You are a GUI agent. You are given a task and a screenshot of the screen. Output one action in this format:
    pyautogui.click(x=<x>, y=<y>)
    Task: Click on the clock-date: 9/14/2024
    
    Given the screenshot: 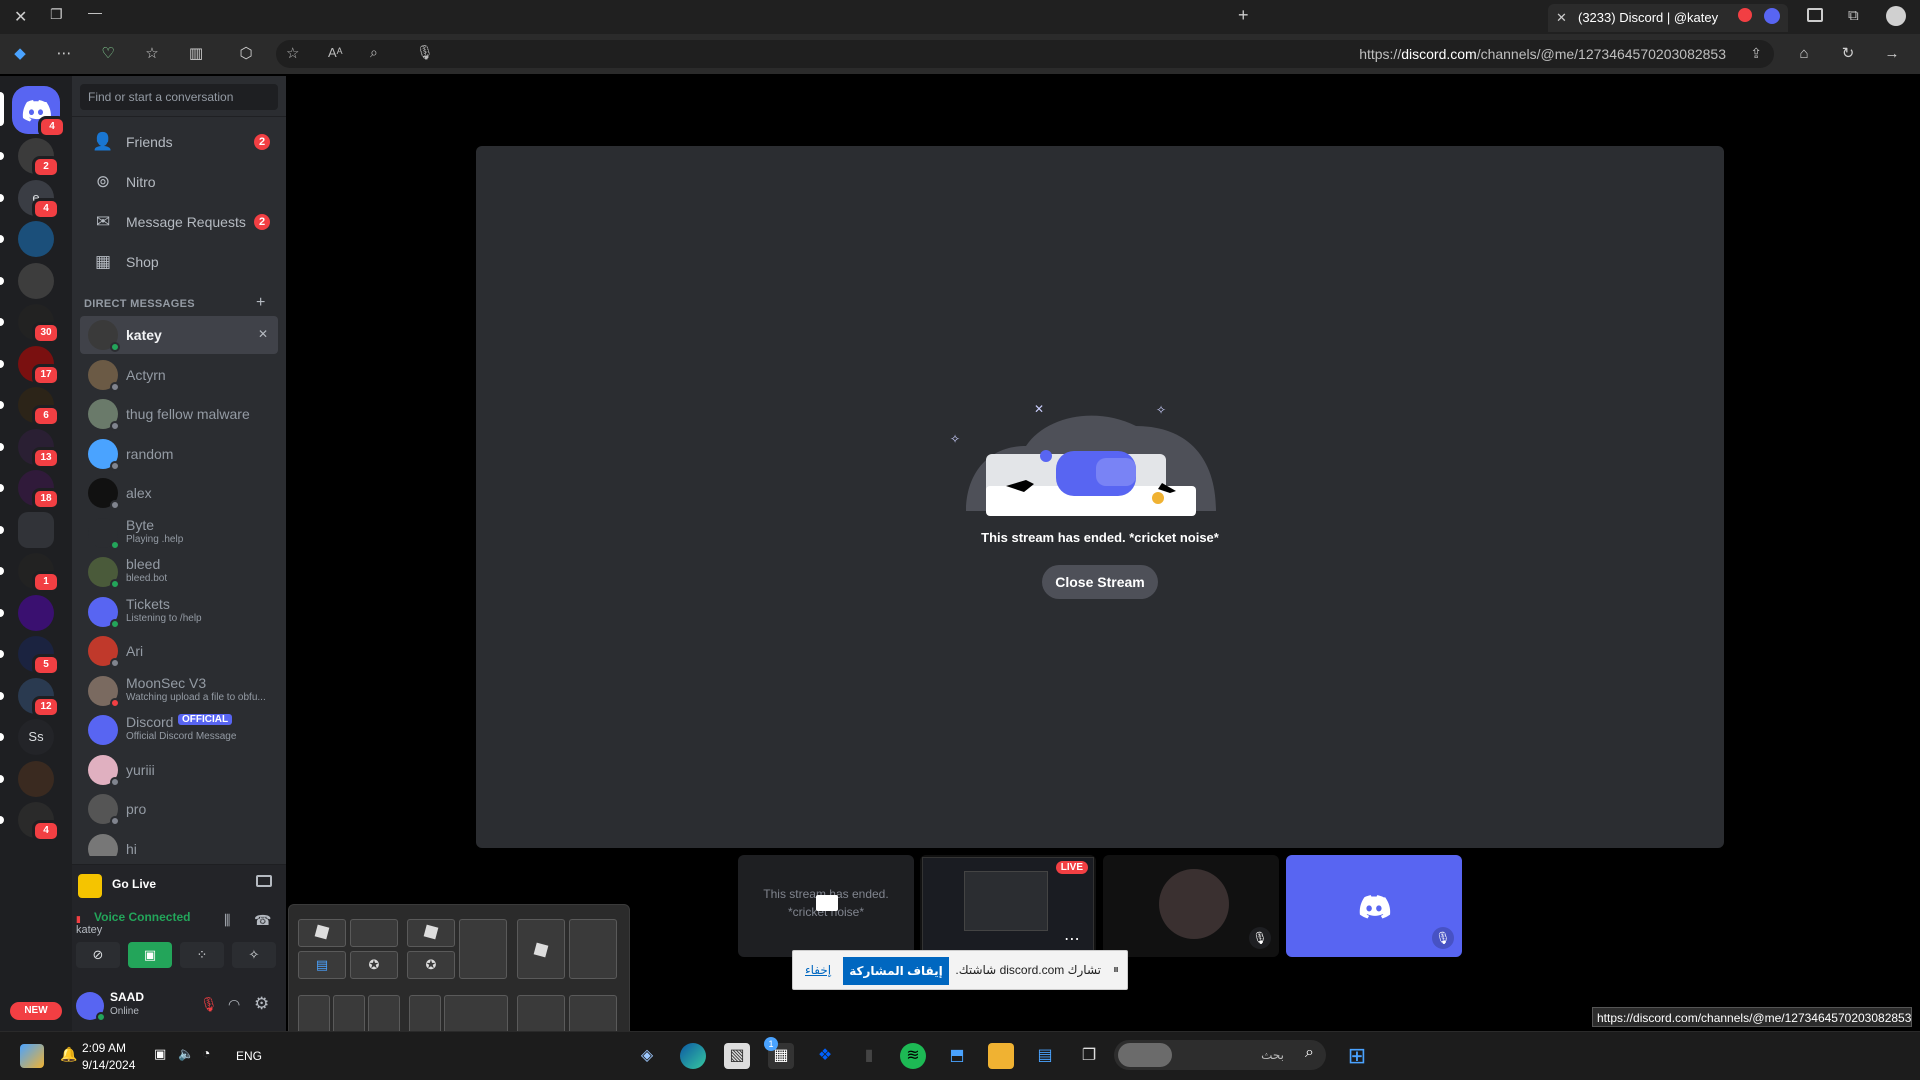 What is the action you would take?
    pyautogui.click(x=108, y=1065)
    